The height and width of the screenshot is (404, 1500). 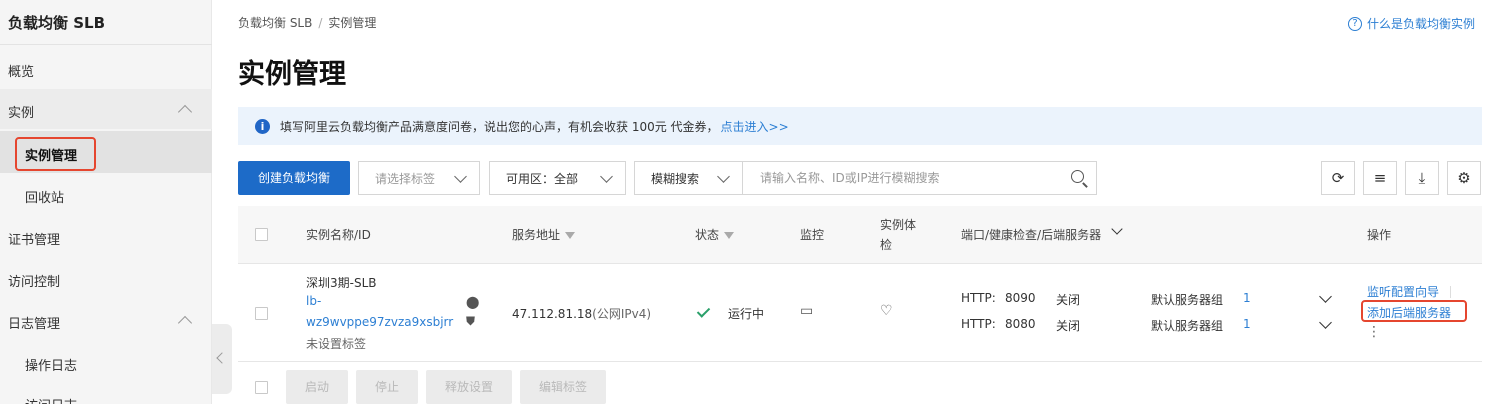 I want to click on sidebar-collapse-handle, so click(x=222, y=359).